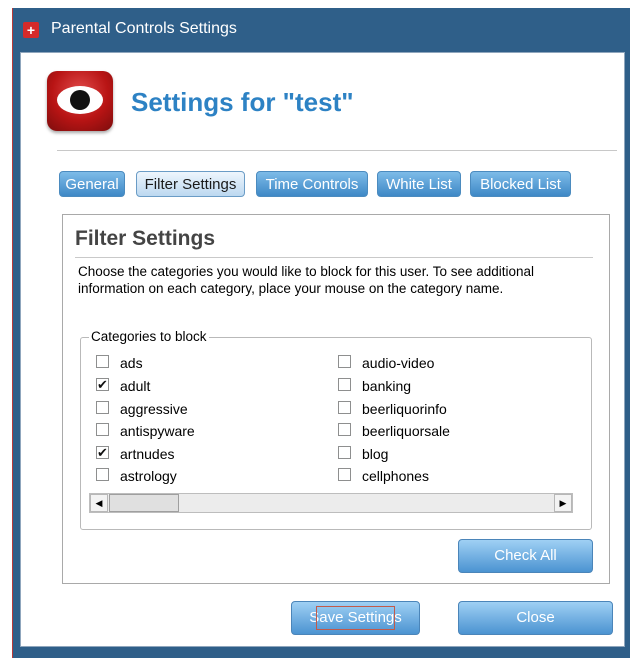 This screenshot has height=658, width=630. I want to click on horizontal-scrollbar: ◀ ▶, so click(331, 503).